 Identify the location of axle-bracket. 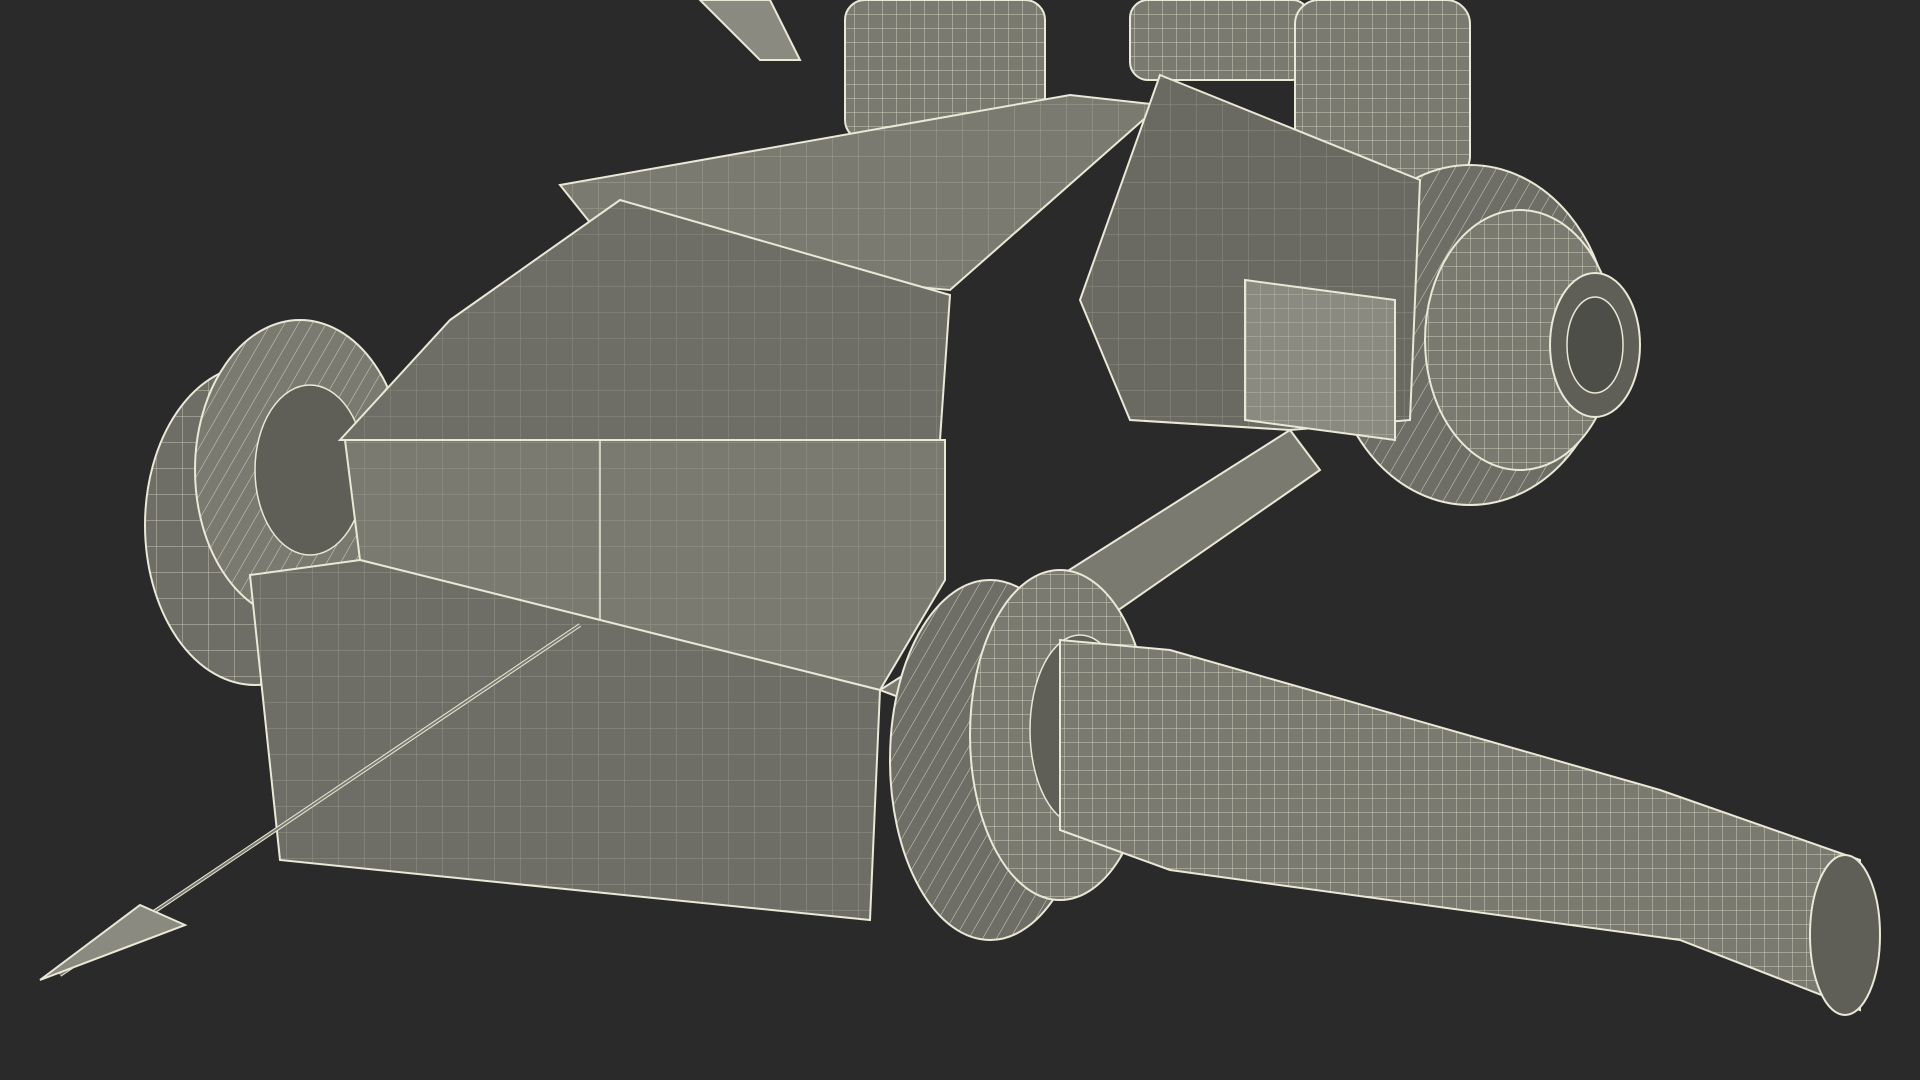
(1320, 360).